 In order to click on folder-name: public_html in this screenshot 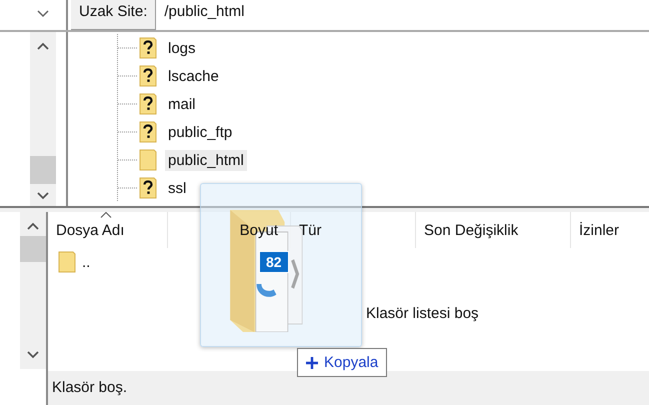, I will do `click(206, 160)`.